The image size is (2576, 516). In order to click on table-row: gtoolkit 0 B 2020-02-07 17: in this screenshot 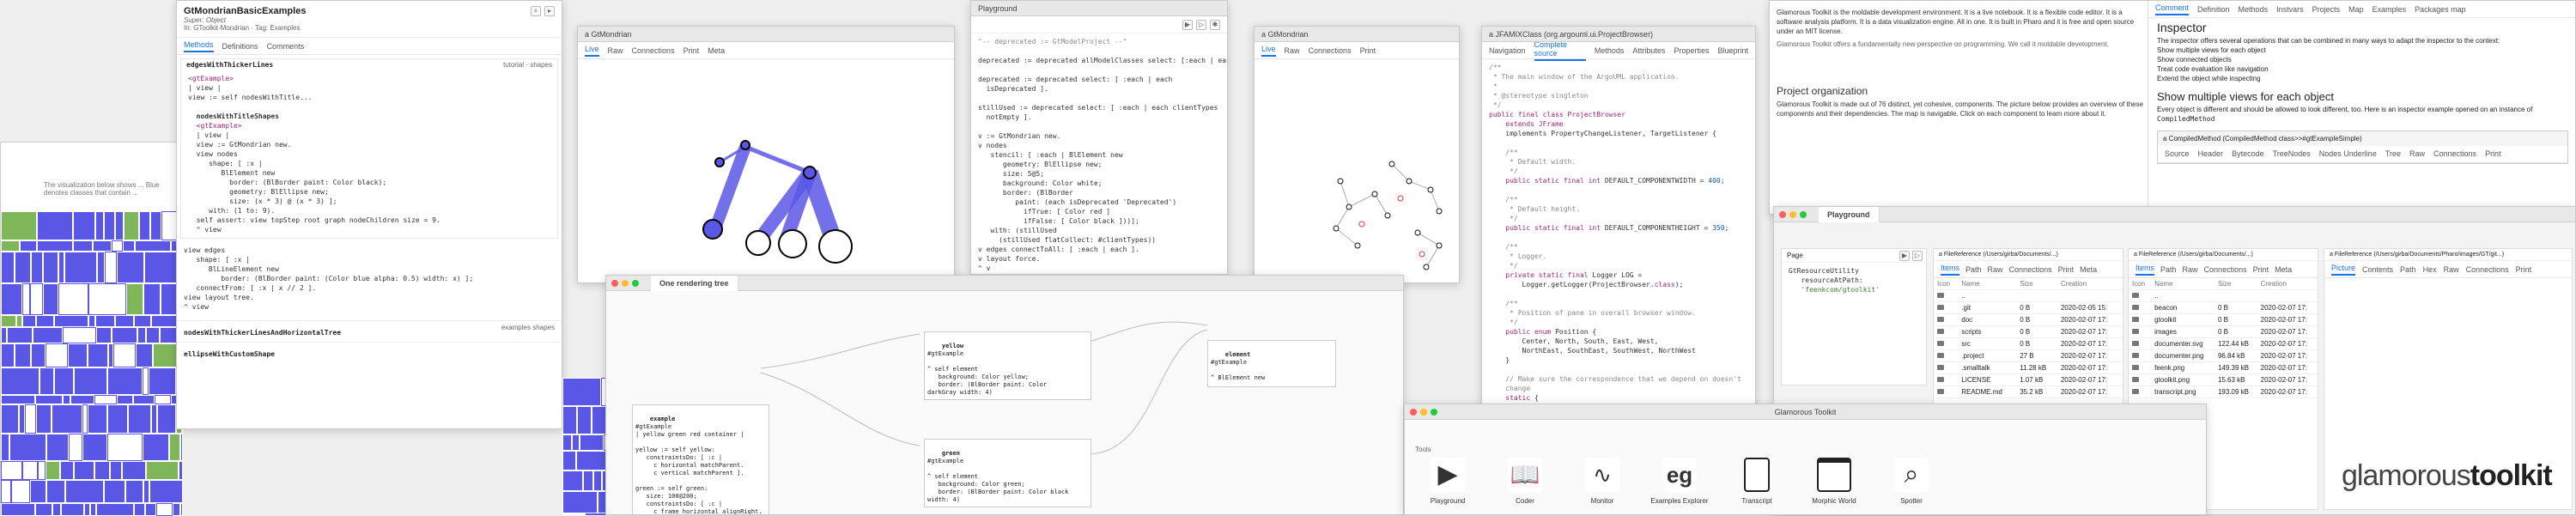, I will do `click(2223, 319)`.